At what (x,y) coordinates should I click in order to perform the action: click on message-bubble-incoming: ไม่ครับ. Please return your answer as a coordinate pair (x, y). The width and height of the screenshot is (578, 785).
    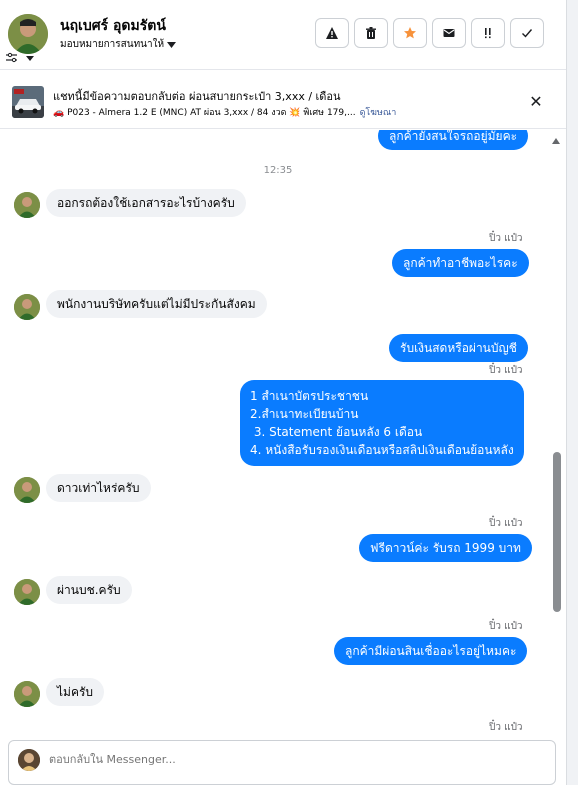
    Looking at the image, I should click on (75, 692).